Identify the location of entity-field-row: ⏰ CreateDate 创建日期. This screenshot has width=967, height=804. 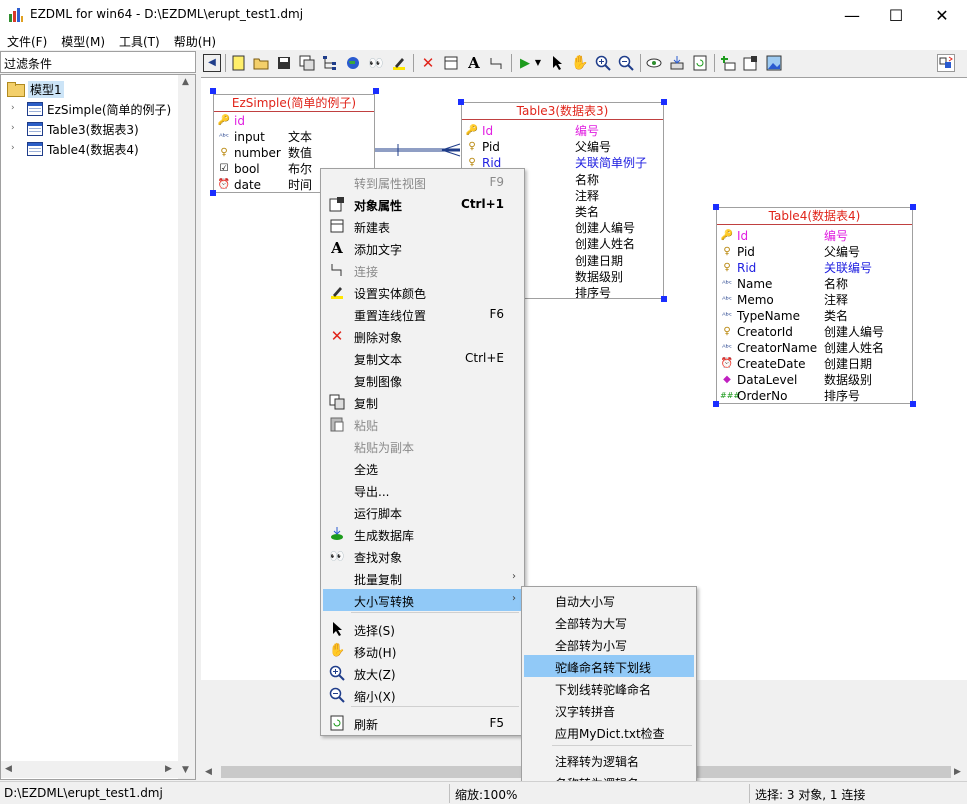
(814, 364).